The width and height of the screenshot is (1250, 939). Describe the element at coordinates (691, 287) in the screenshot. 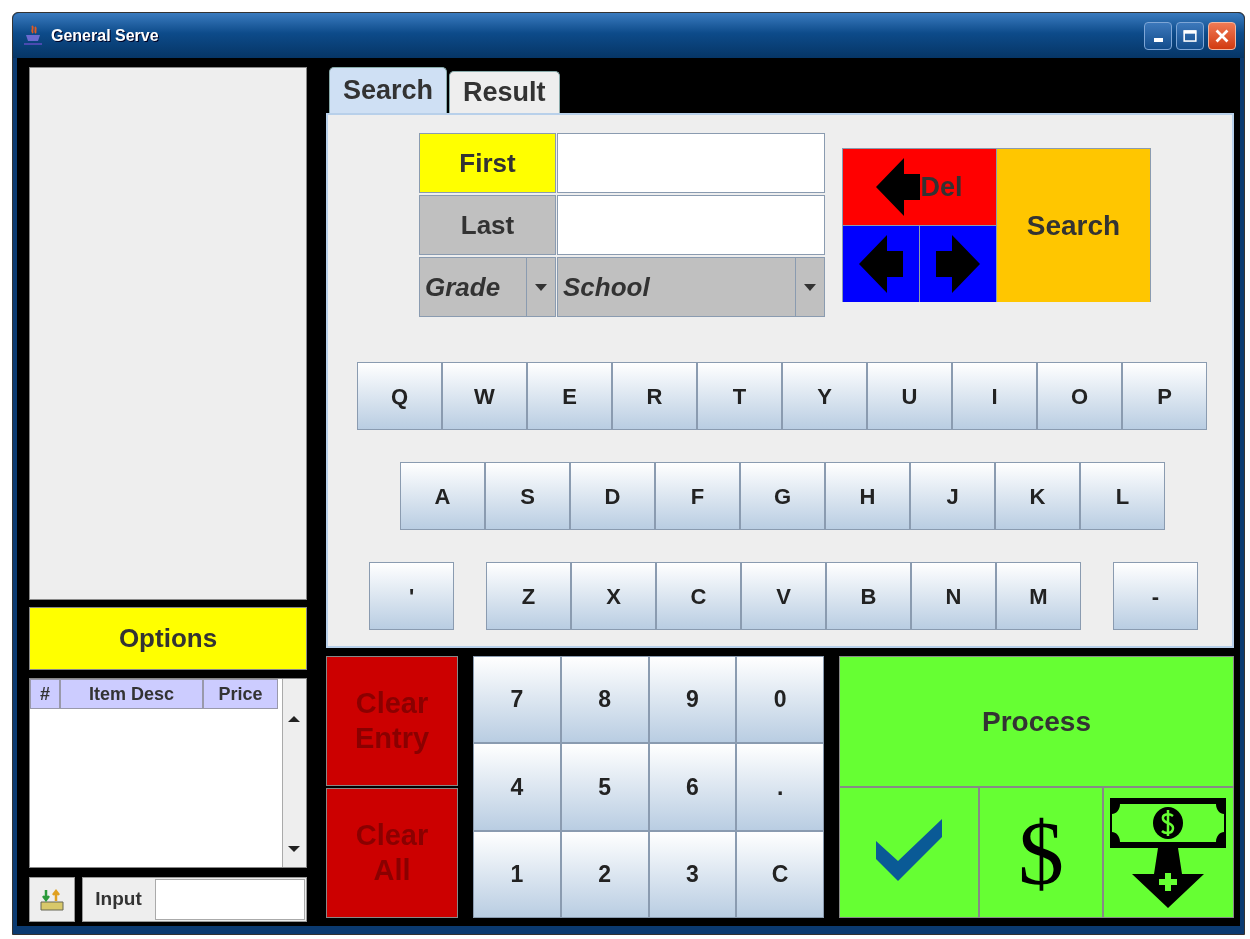

I see `dropdown: School` at that location.